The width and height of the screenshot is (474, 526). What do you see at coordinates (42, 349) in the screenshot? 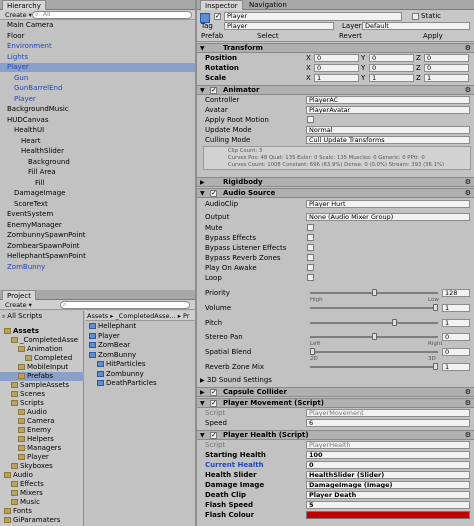
I see `project-folder: Animation` at bounding box center [42, 349].